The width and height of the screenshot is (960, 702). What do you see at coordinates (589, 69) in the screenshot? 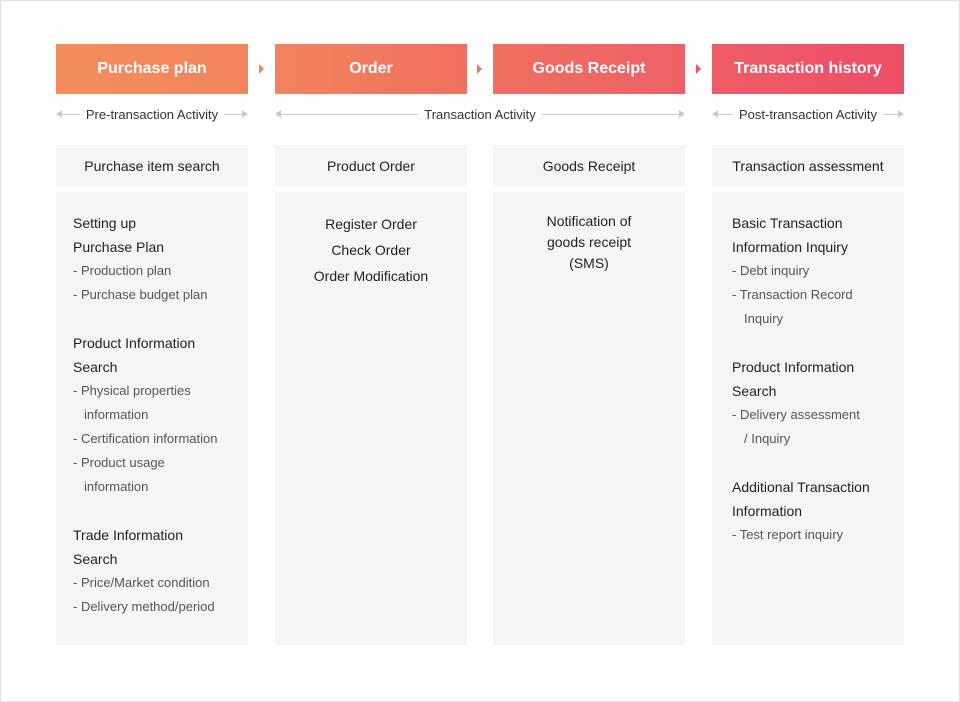
I see `stage-goods-receipt: Goods Receipt` at bounding box center [589, 69].